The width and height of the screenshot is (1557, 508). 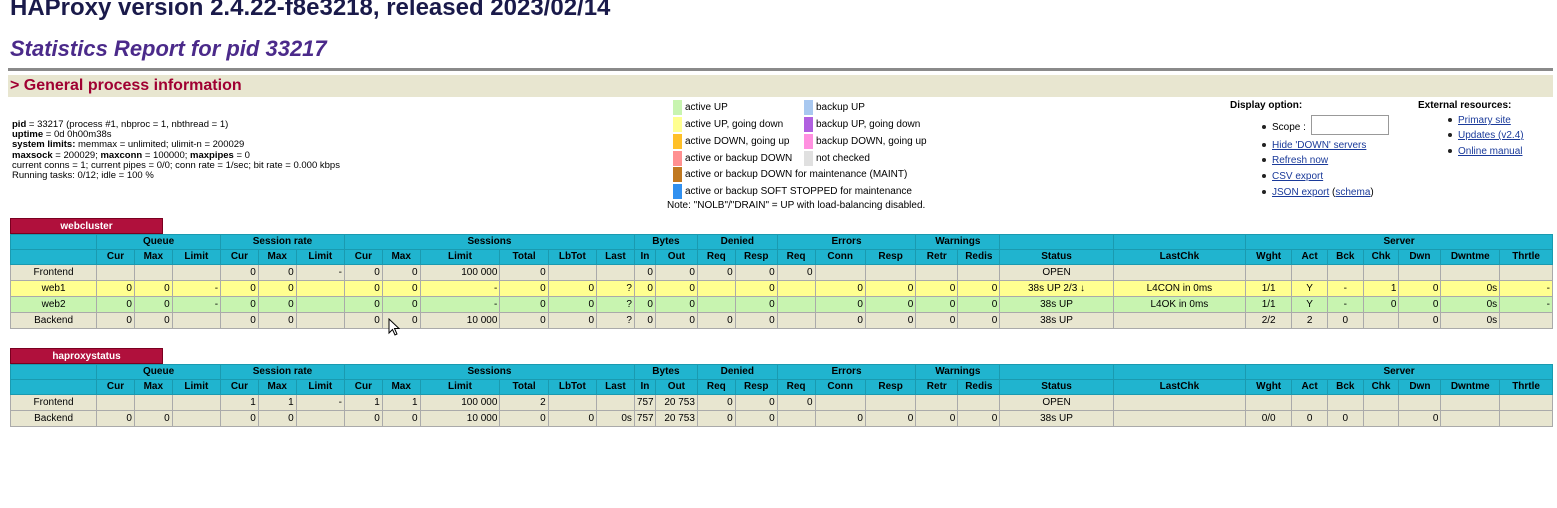 I want to click on proxy-name-webcluster: webcluster, so click(x=86, y=226).